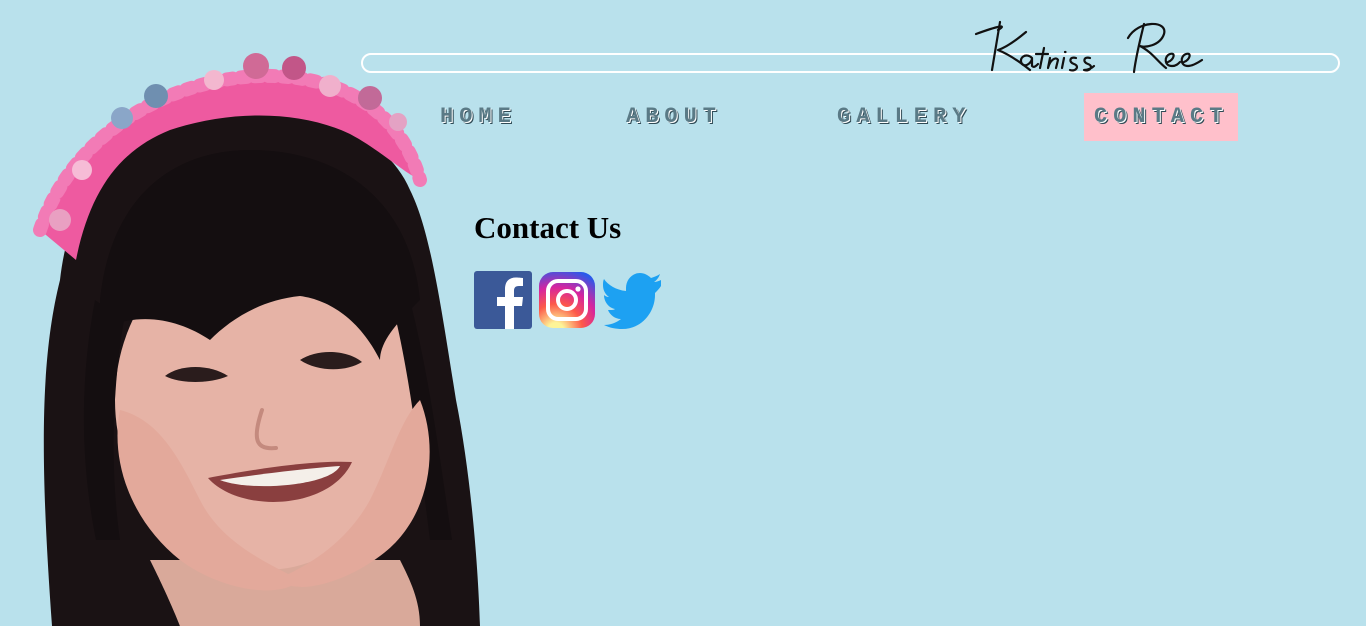 The width and height of the screenshot is (1366, 626). Describe the element at coordinates (631, 300) in the screenshot. I see `twitter-icon` at that location.